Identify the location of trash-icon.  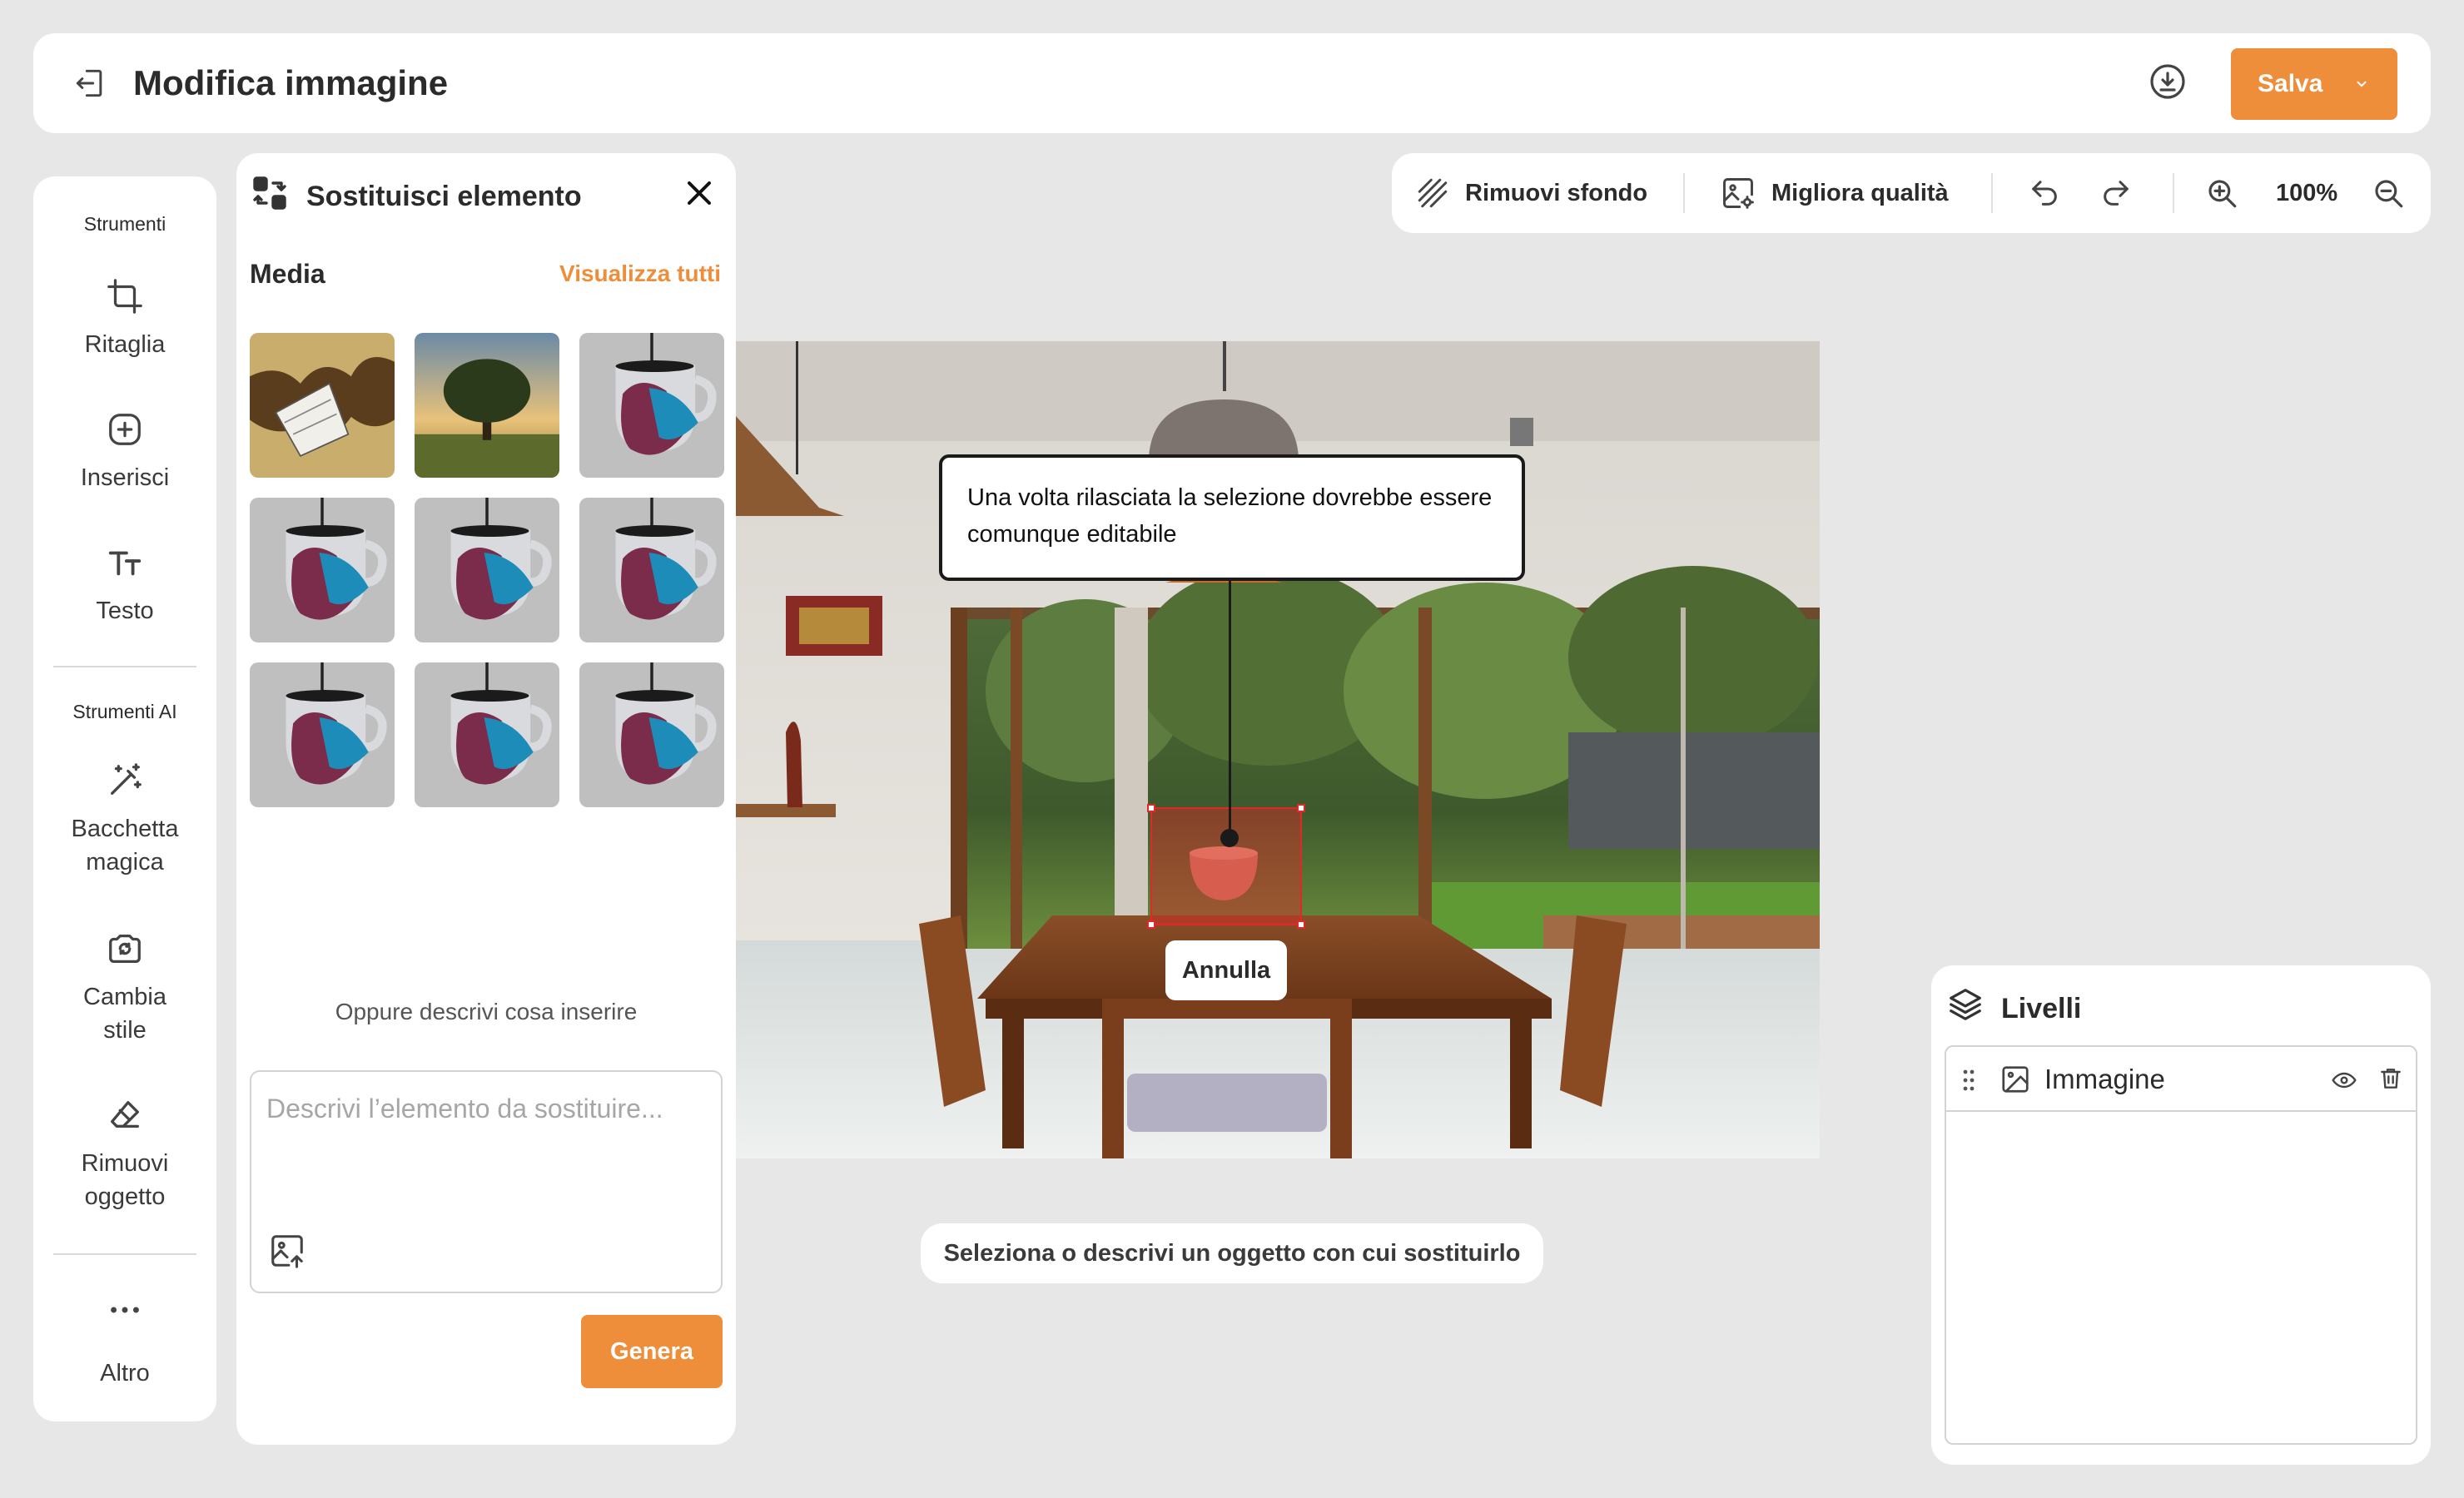
(2390, 1078).